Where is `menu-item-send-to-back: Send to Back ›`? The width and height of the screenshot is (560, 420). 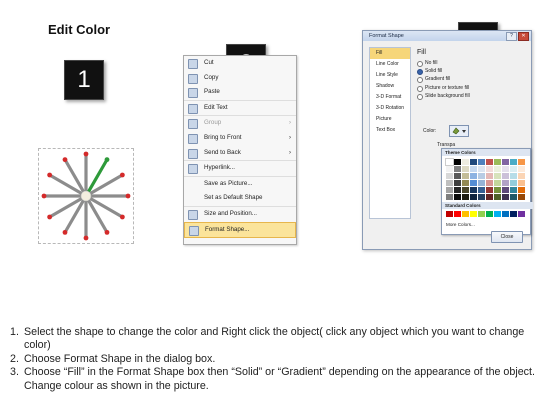
menu-item-send-to-back: Send to Back › is located at coordinates (240, 153).